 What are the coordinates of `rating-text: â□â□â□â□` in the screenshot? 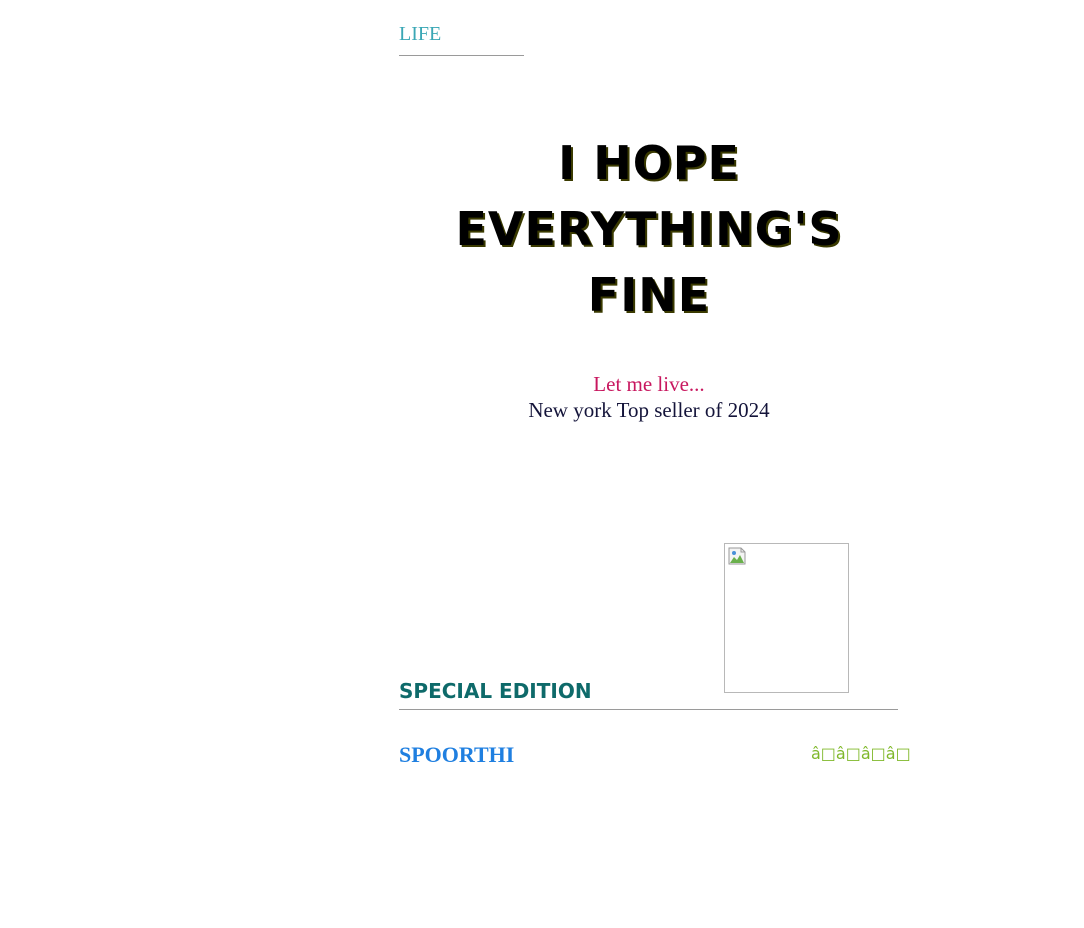 It's located at (861, 753).